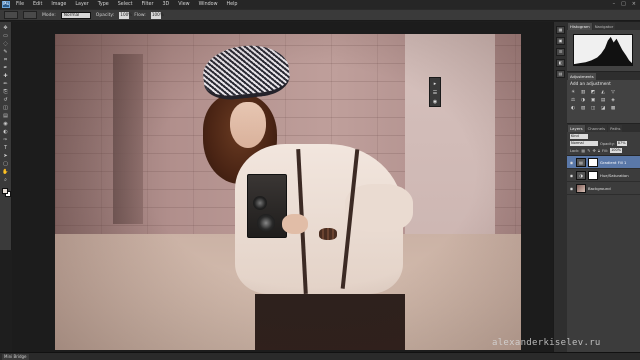 The height and width of the screenshot is (360, 640). What do you see at coordinates (596, 128) in the screenshot?
I see `tab-channels: Channels` at bounding box center [596, 128].